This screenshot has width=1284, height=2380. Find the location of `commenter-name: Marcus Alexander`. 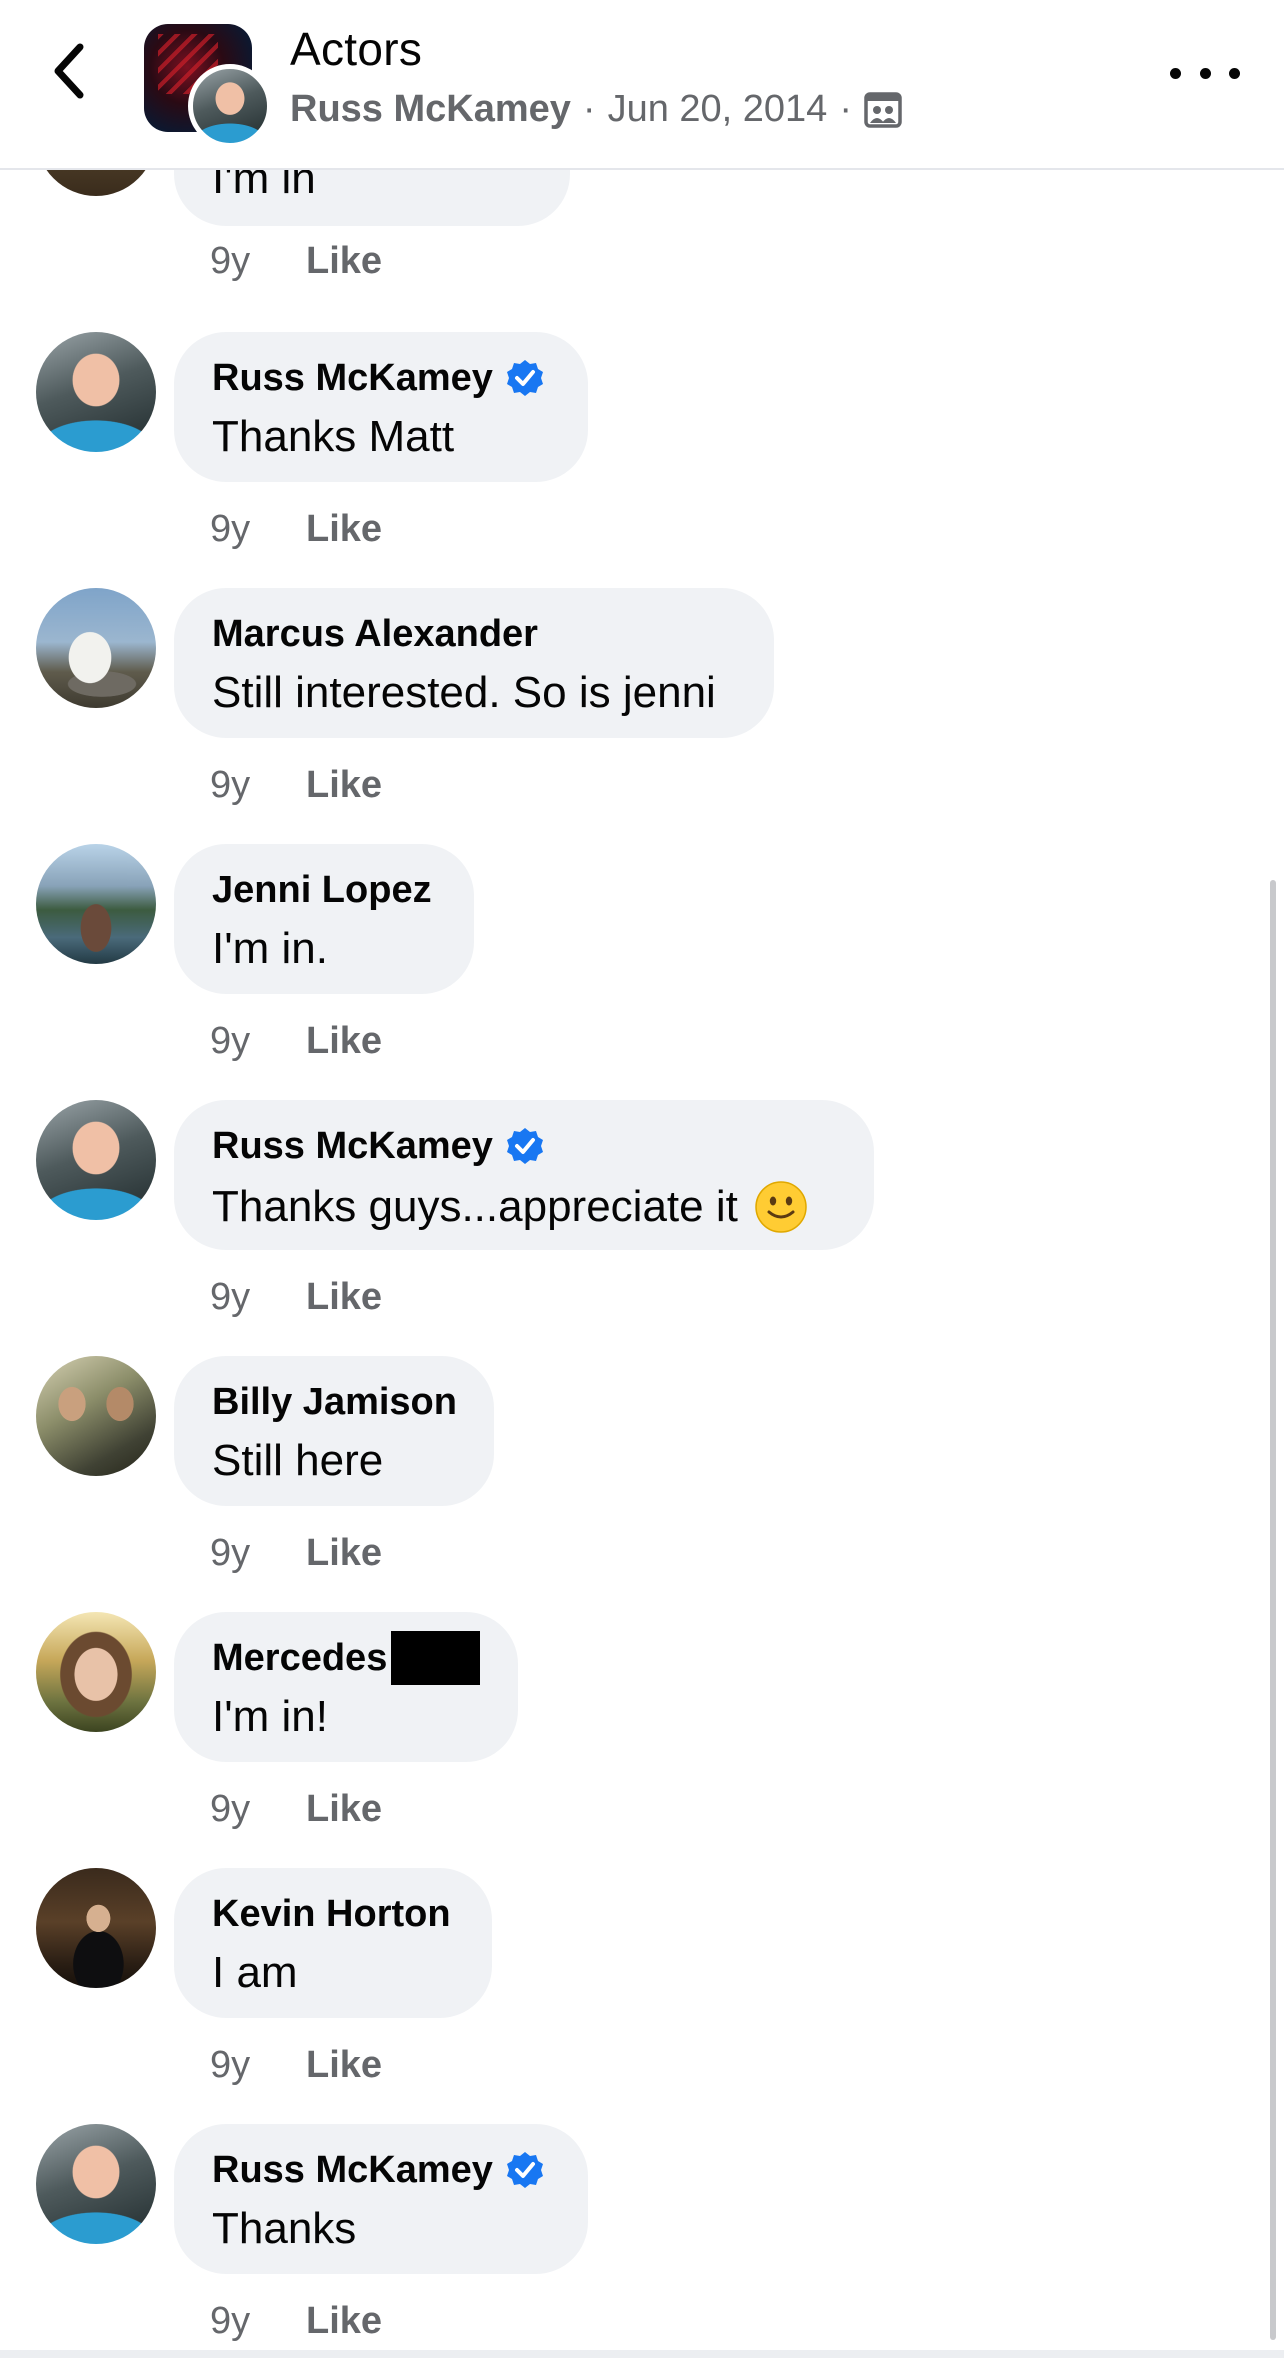

commenter-name: Marcus Alexander is located at coordinates (375, 634).